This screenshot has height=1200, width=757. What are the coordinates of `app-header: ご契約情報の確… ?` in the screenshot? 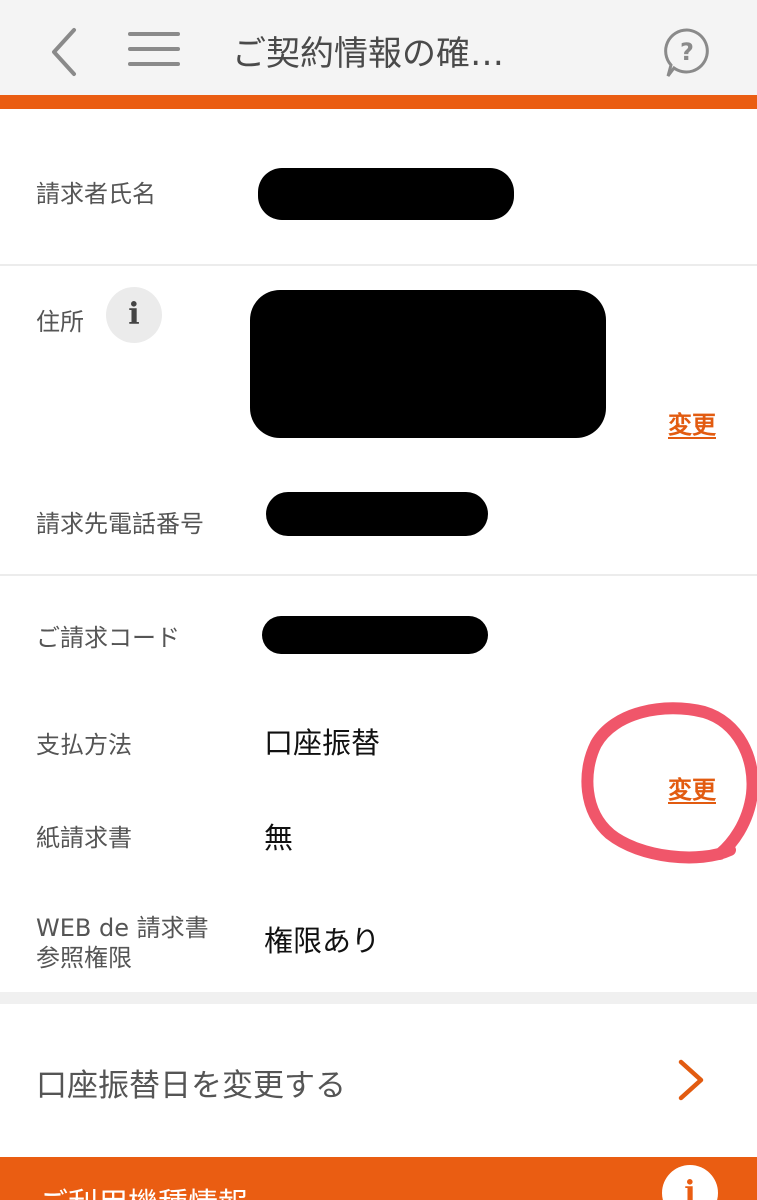 It's located at (378, 47).